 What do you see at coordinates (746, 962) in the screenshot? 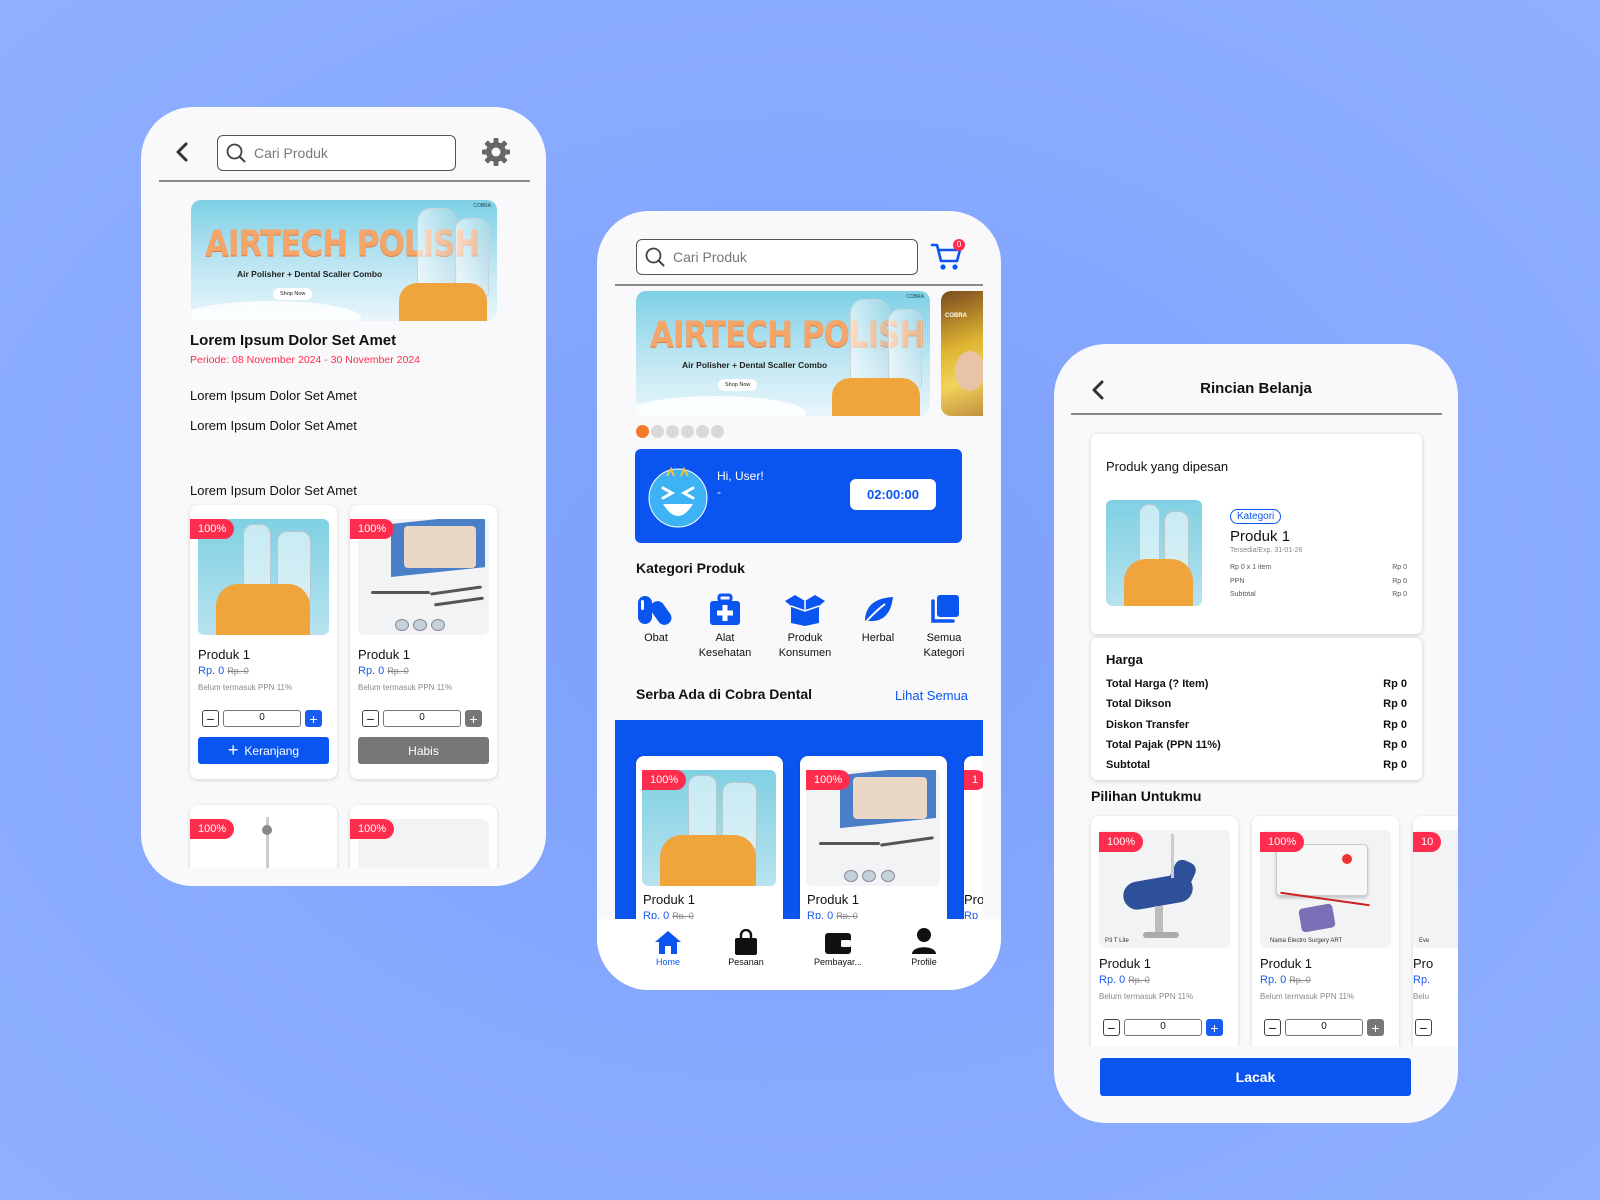
I see `nav-label: Pesanan` at bounding box center [746, 962].